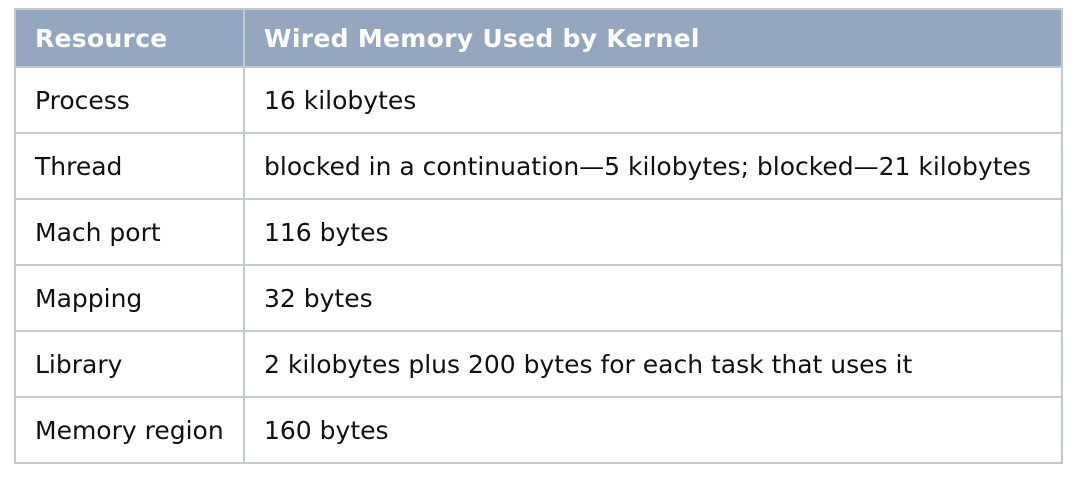 The width and height of the screenshot is (1080, 494). What do you see at coordinates (129, 232) in the screenshot?
I see `resource-cell: Mach port` at bounding box center [129, 232].